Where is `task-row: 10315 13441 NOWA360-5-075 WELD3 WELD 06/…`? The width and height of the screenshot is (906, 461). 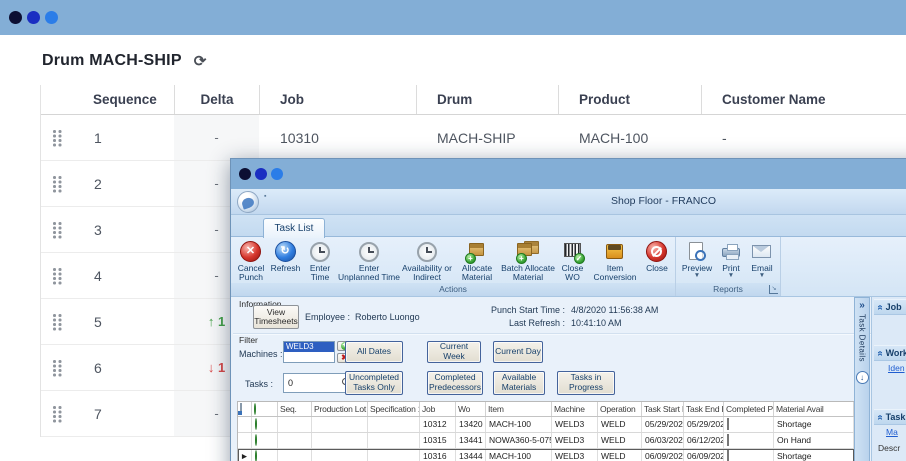 task-row: 10315 13441 NOWA360-5-075 WELD3 WELD 06/… is located at coordinates (546, 441).